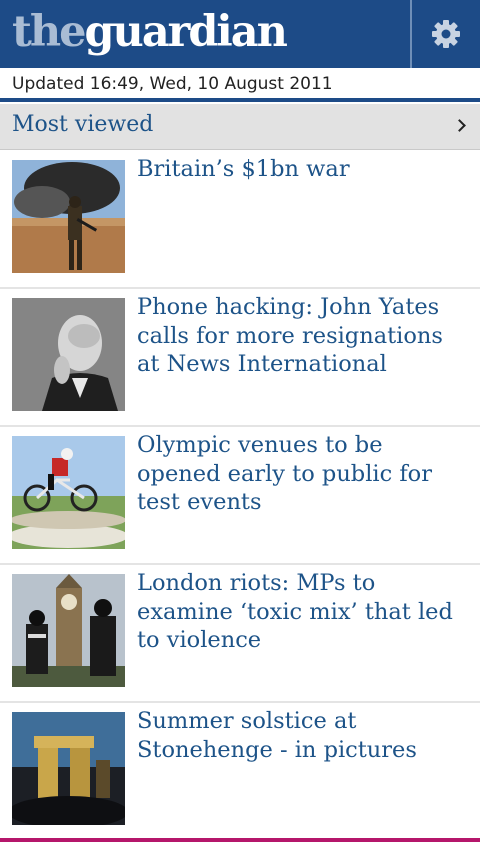 This screenshot has width=480, height=854. I want to click on article-headline: Britain’s $1bn war, so click(243, 169).